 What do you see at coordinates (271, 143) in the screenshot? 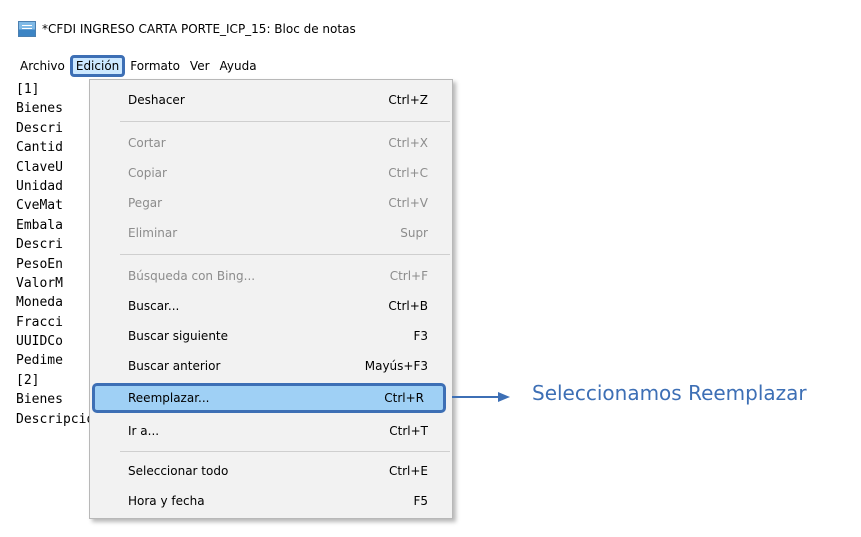
I see `menu-item-cortar: Cortar Ctrl+X` at bounding box center [271, 143].